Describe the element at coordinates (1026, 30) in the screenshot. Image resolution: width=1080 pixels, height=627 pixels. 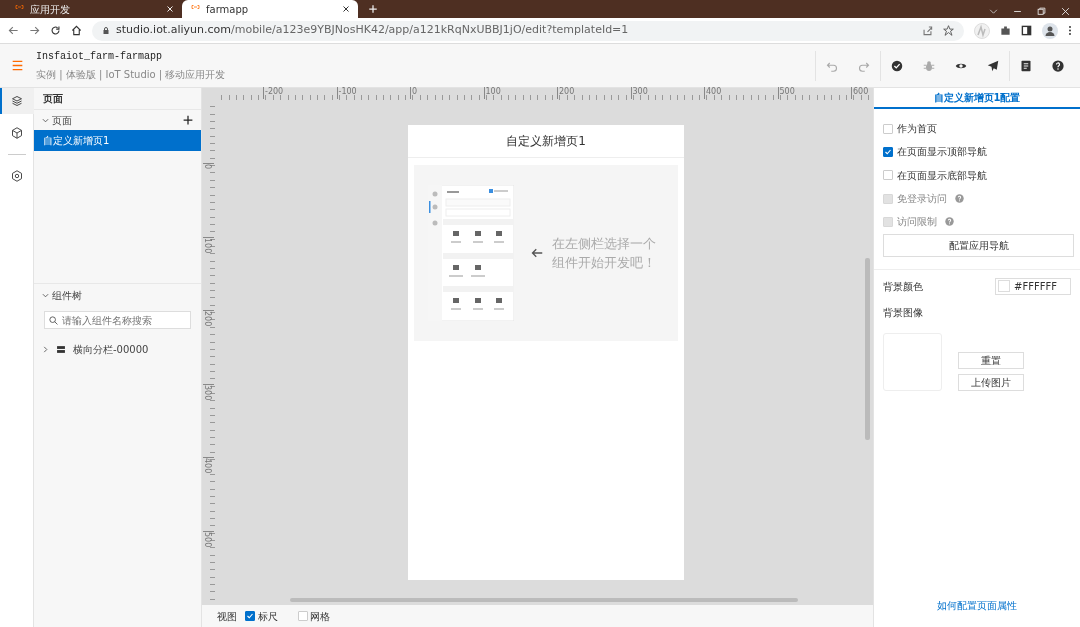
I see `side-panel-icon` at that location.